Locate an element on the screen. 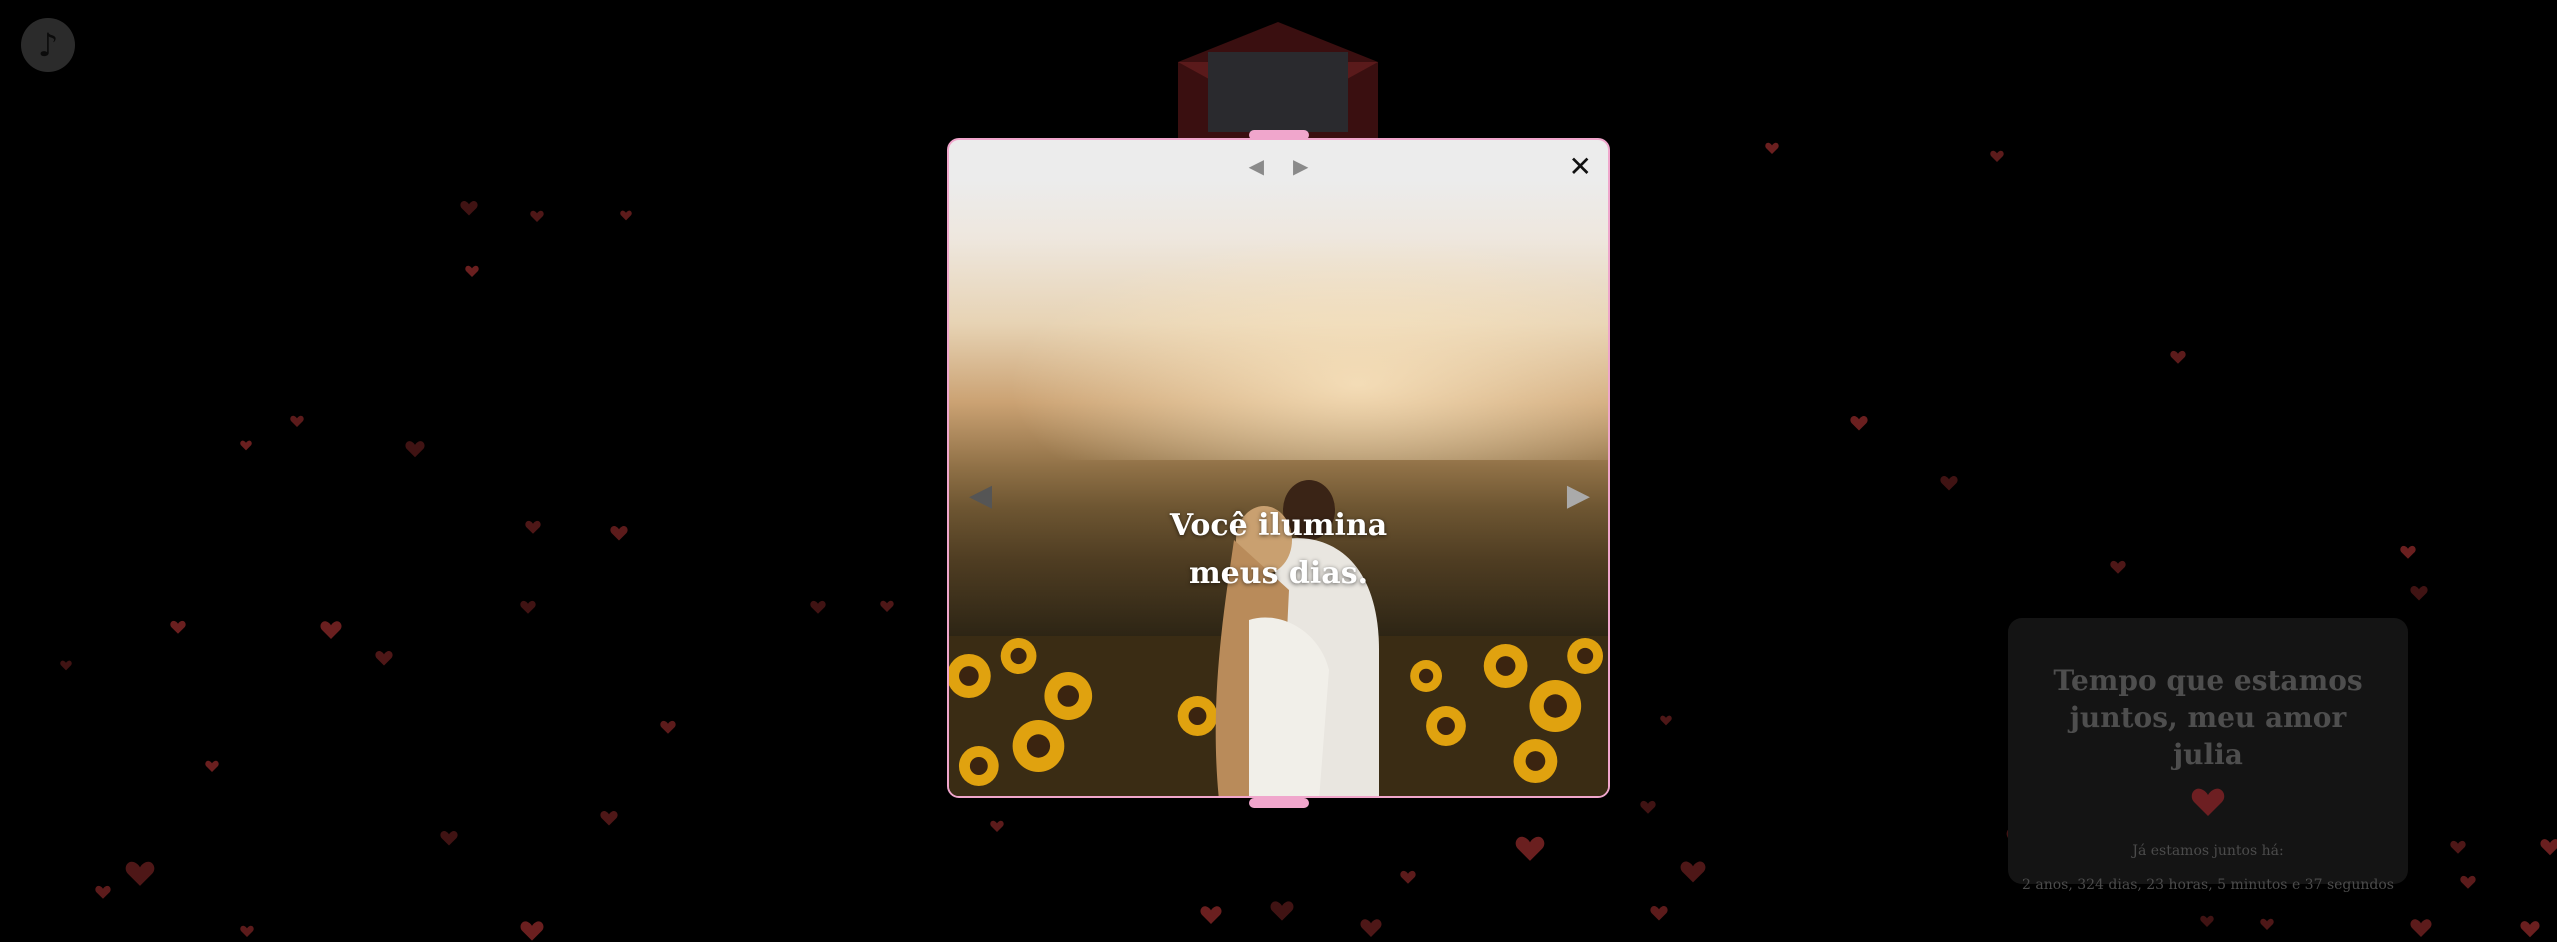  photo-caption: Você ilumina meus dias. is located at coordinates (1278, 550).